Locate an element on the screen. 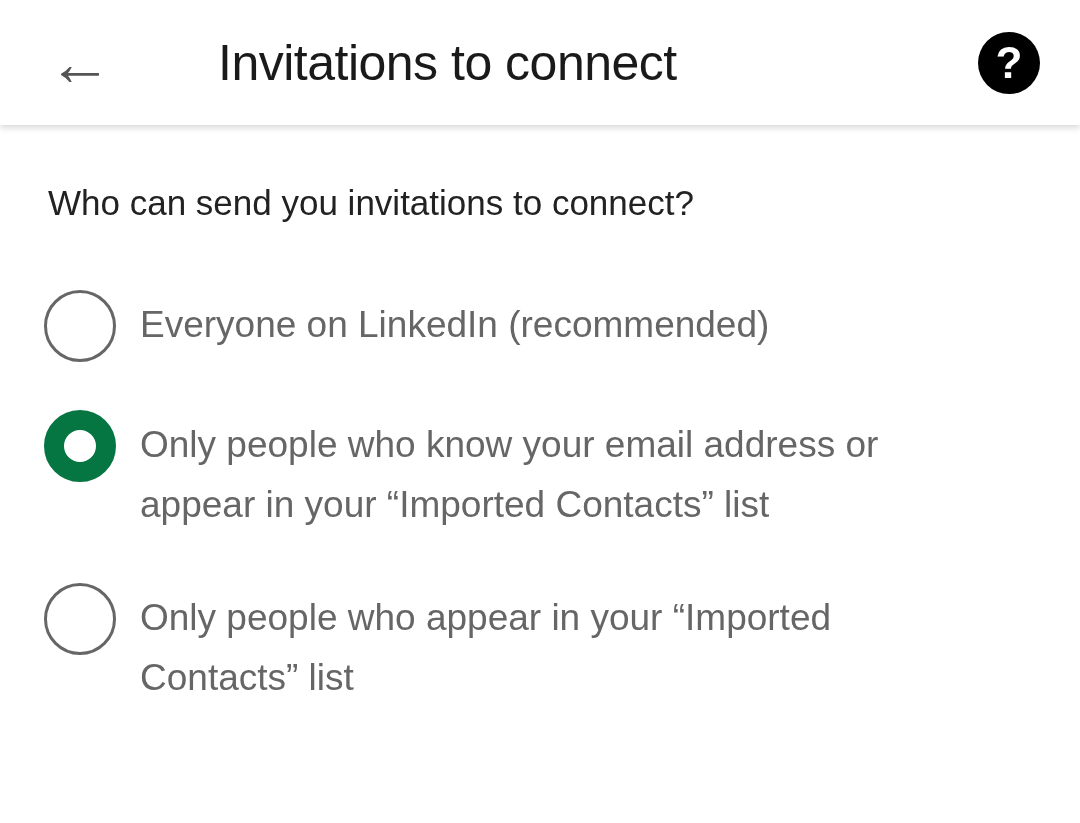 The height and width of the screenshot is (823, 1080). option-label: Everyone on LinkedIn (recommended) is located at coordinates (455, 322).